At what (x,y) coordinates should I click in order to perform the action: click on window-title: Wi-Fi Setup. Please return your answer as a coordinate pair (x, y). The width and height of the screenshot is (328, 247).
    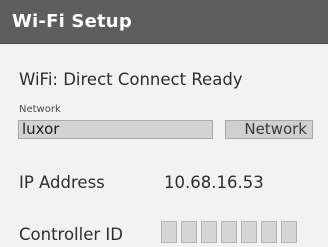
    Looking at the image, I should click on (72, 21).